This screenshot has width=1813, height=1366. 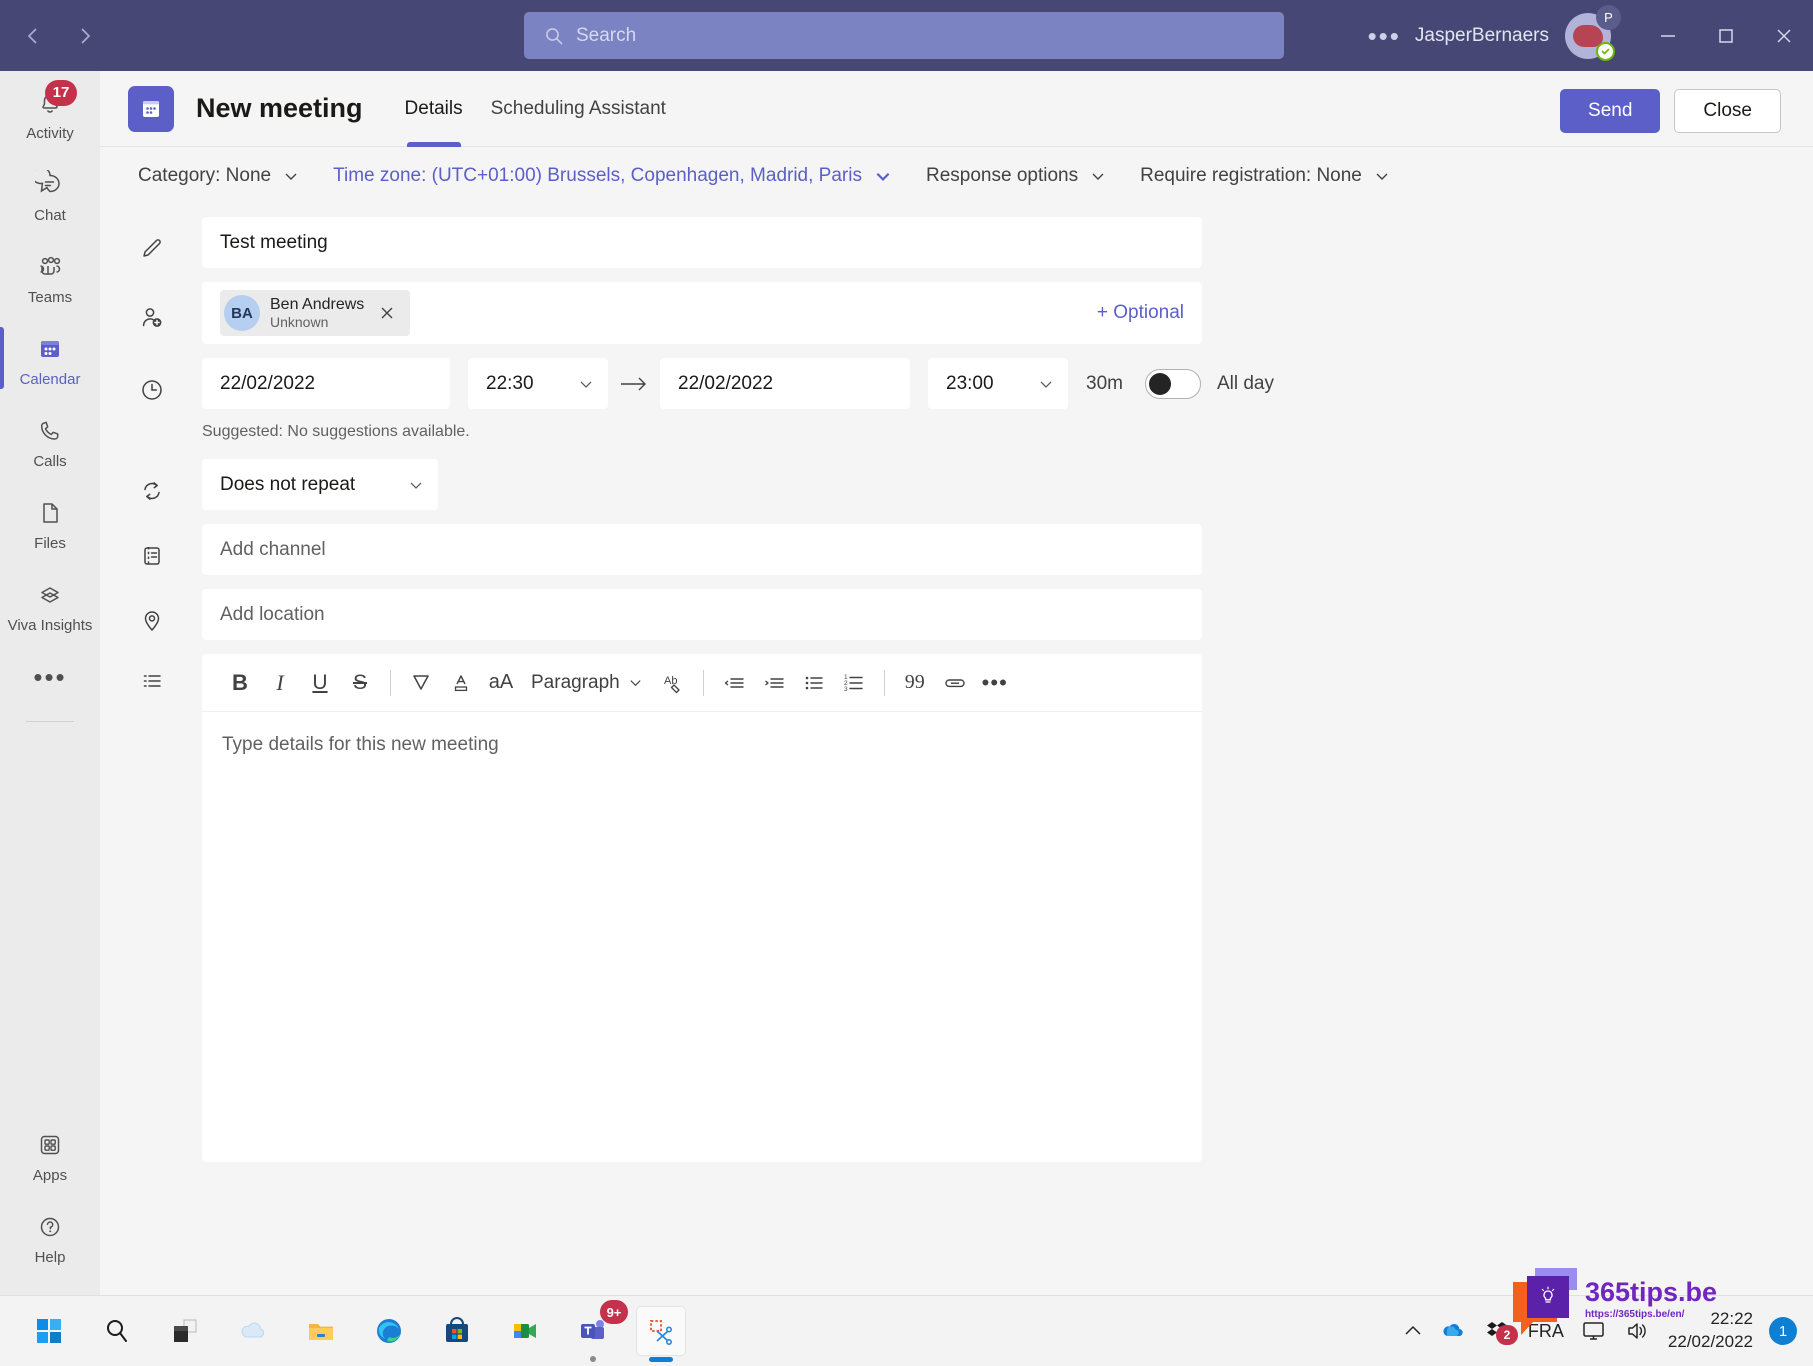 What do you see at coordinates (315, 313) in the screenshot?
I see `attendee-chip: BA Ben Andrews Unknown` at bounding box center [315, 313].